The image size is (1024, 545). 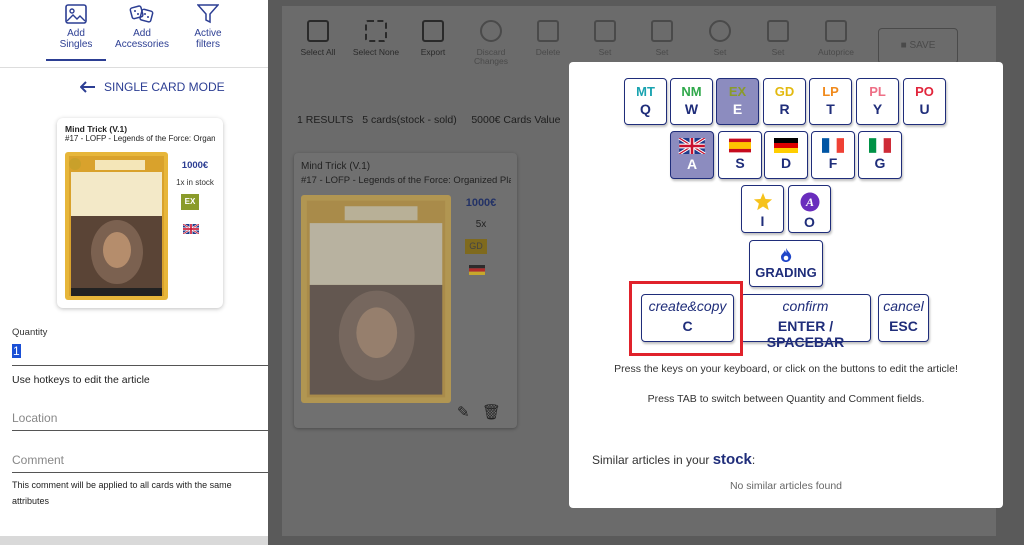 I want to click on tab-label-line1: Active, so click(x=208, y=33).